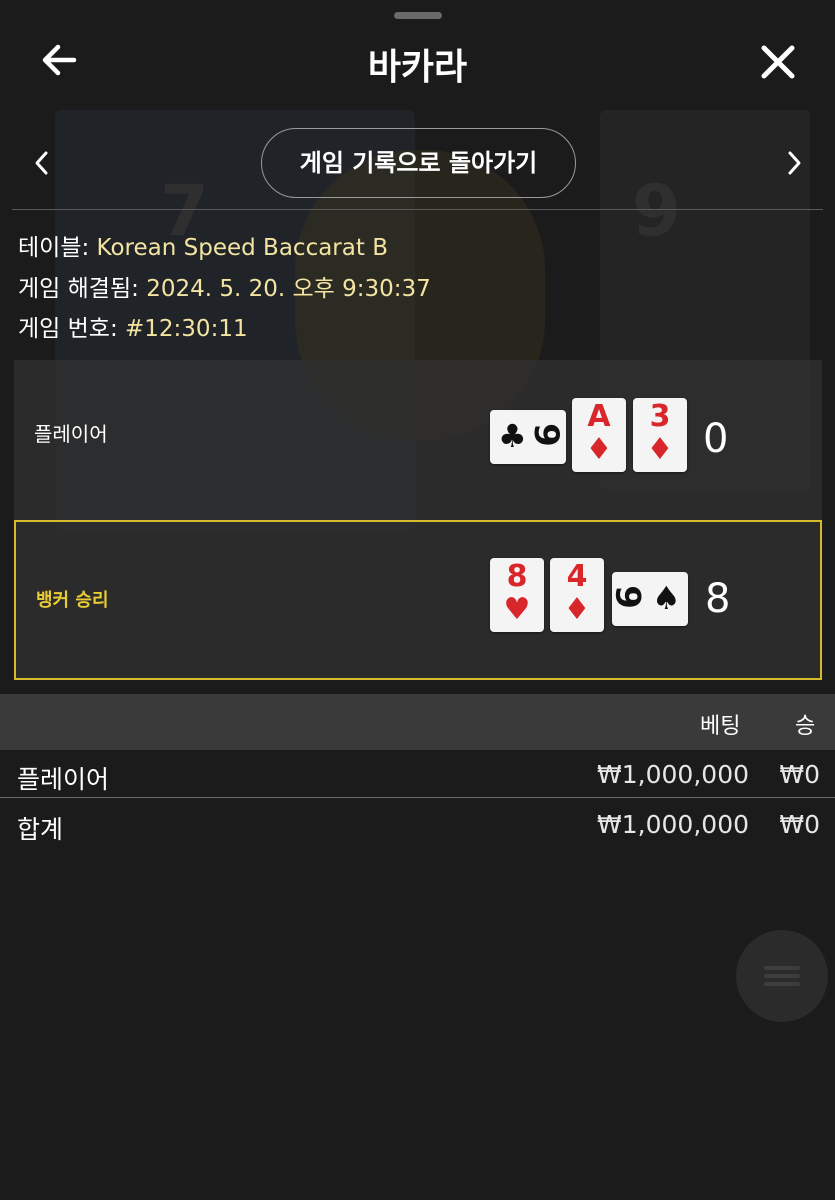 The image size is (835, 1200). I want to click on playing-card: 3 ♦, so click(660, 435).